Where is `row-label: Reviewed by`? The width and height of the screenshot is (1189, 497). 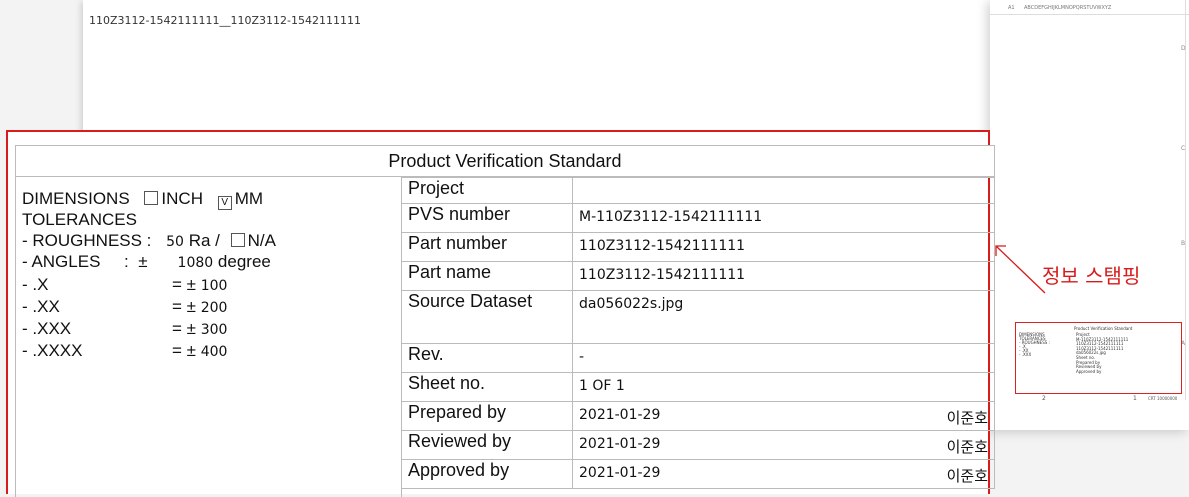
row-label: Reviewed by is located at coordinates (487, 445).